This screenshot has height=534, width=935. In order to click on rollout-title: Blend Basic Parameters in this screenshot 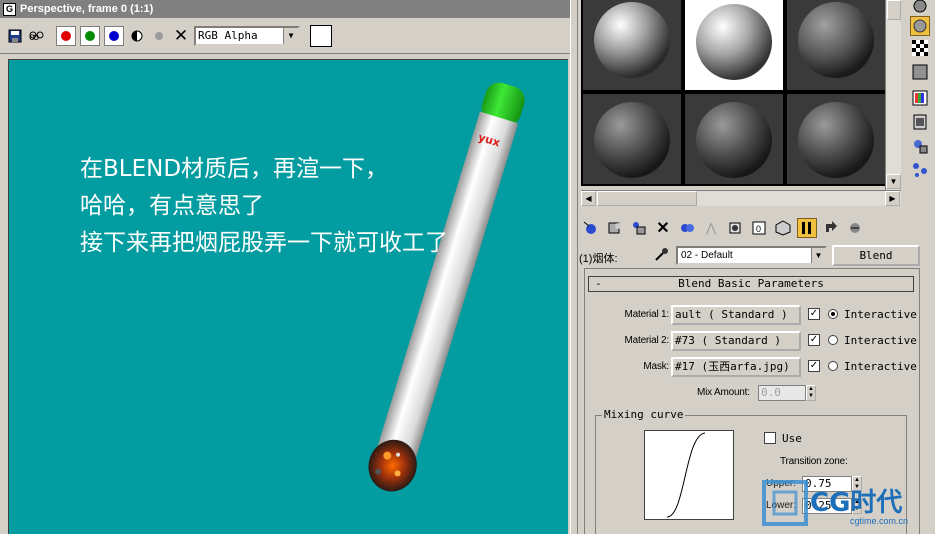, I will do `click(751, 283)`.